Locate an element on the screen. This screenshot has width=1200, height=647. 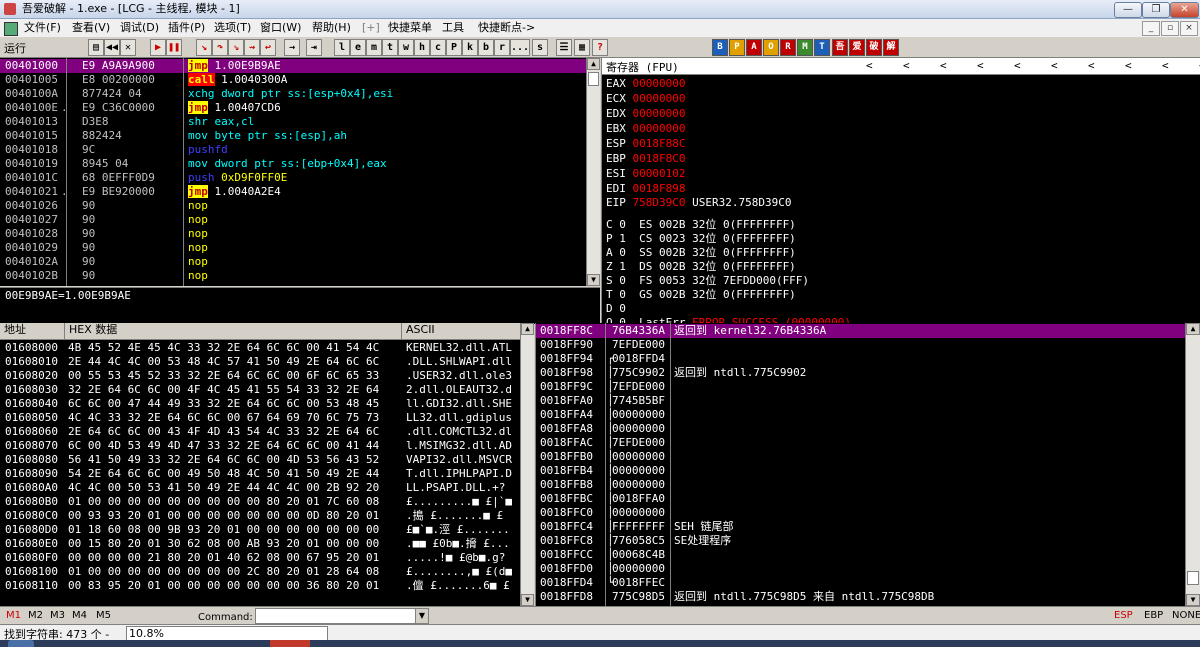
tab-m5: M5 is located at coordinates (103, 615).